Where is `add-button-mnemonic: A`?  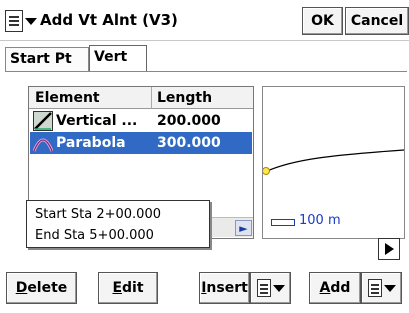 add-button-mnemonic: A is located at coordinates (325, 288).